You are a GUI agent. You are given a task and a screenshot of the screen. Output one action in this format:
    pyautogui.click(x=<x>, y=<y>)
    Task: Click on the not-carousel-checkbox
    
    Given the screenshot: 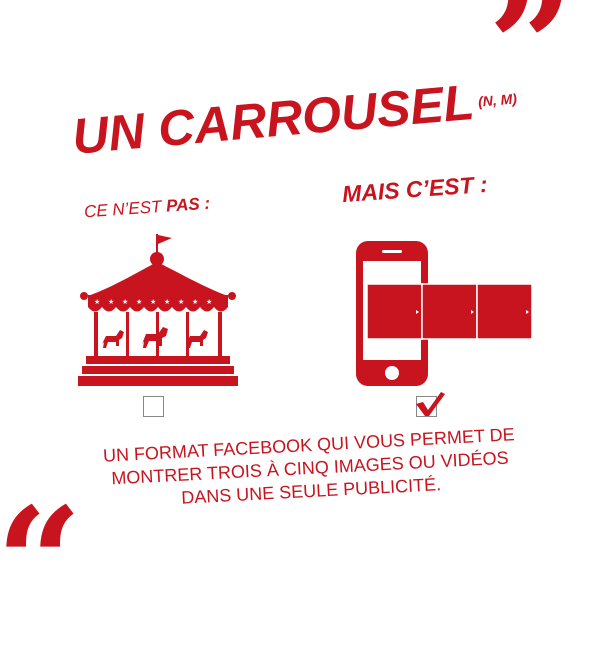 What is the action you would take?
    pyautogui.click(x=153, y=406)
    